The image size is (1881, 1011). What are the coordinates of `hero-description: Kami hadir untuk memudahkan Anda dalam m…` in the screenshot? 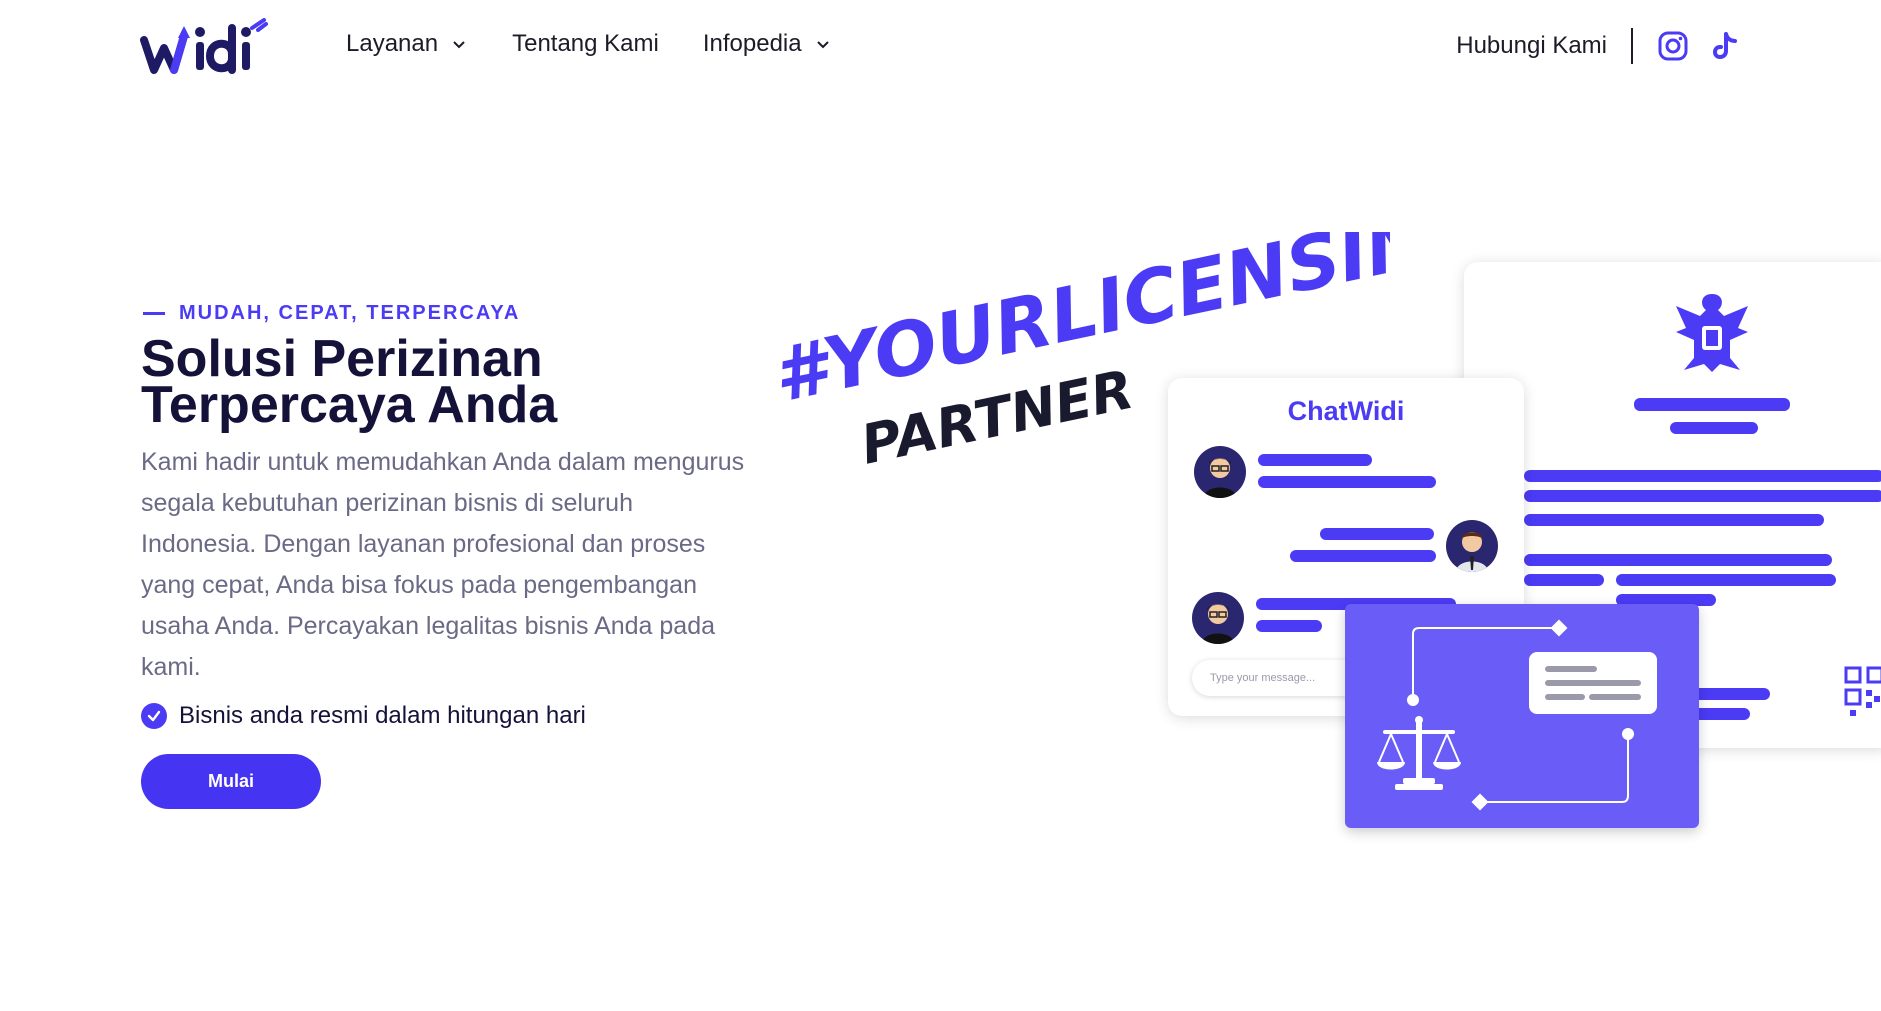 It's located at (443, 564).